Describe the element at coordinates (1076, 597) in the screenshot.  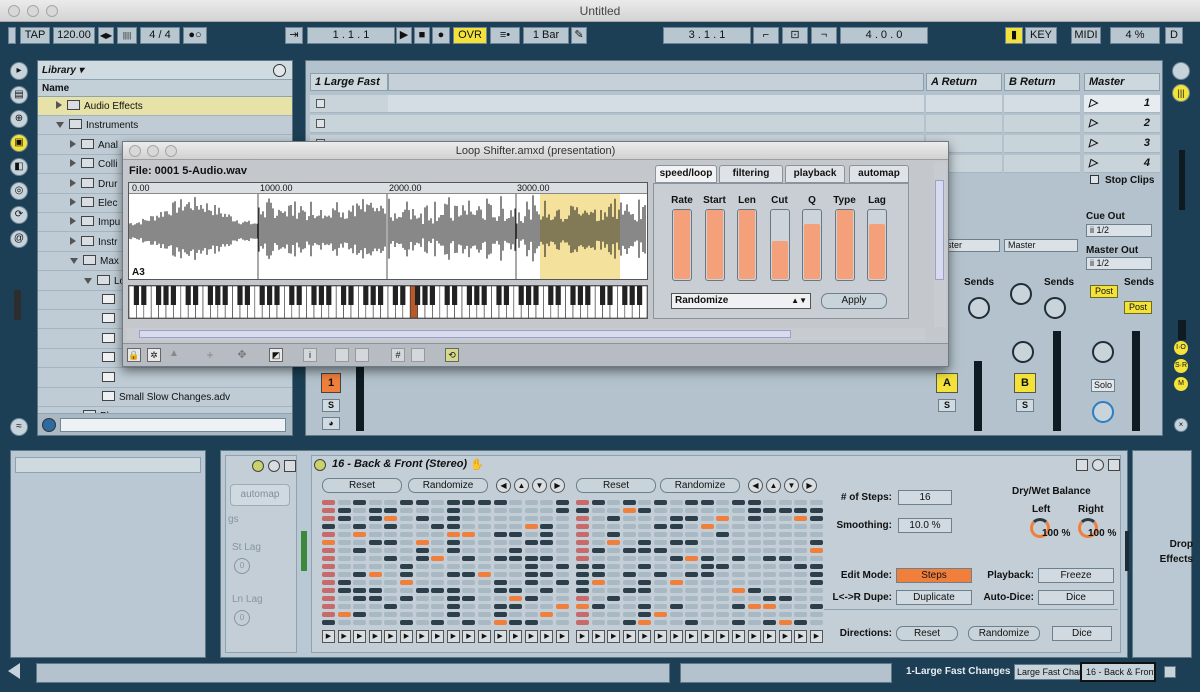
I see `autodice-button: Dice` at that location.